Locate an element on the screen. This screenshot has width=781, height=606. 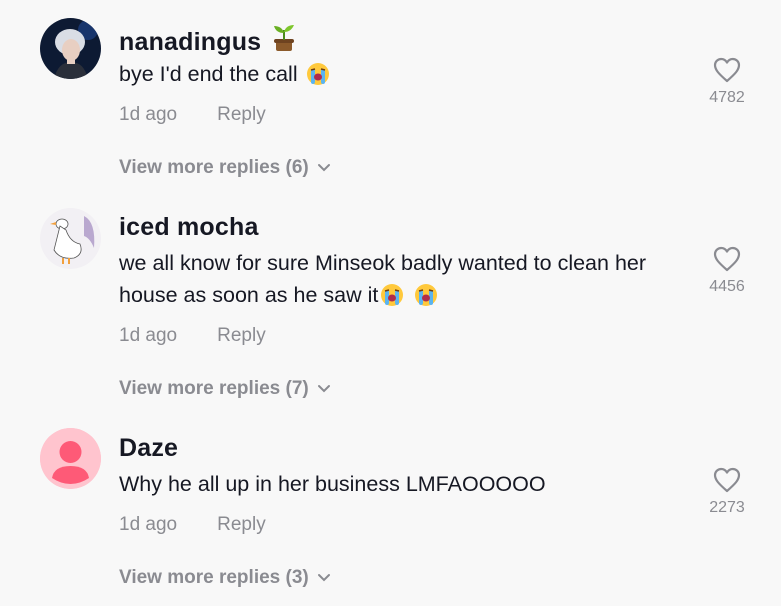
view-more-label: View more replies (6) is located at coordinates (214, 167).